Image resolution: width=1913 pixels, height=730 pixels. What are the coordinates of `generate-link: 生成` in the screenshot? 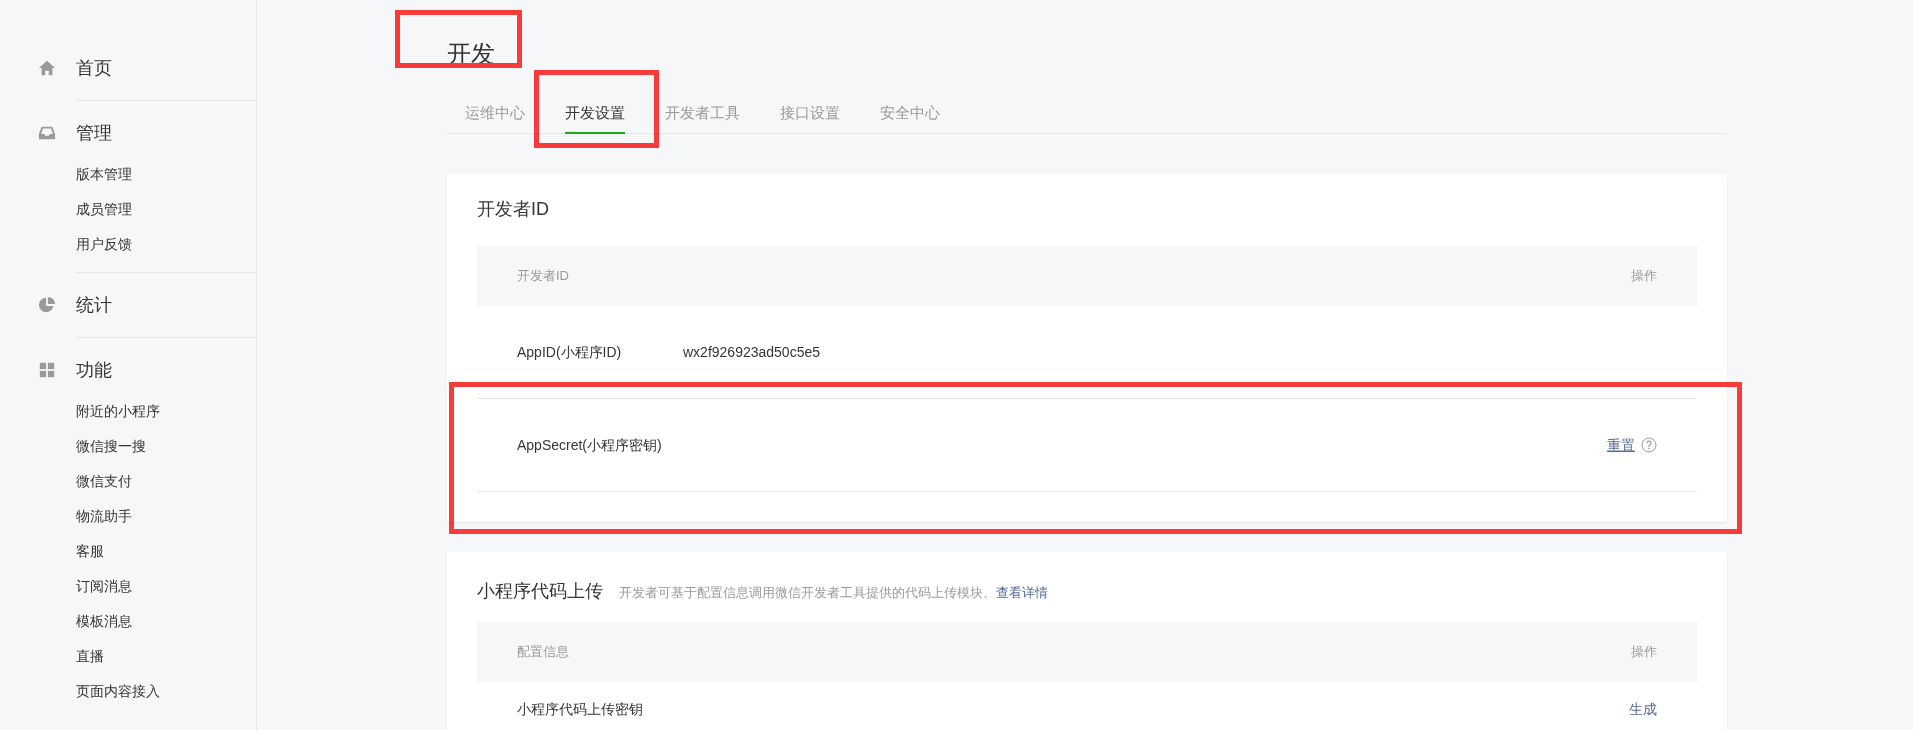 It's located at (1643, 709).